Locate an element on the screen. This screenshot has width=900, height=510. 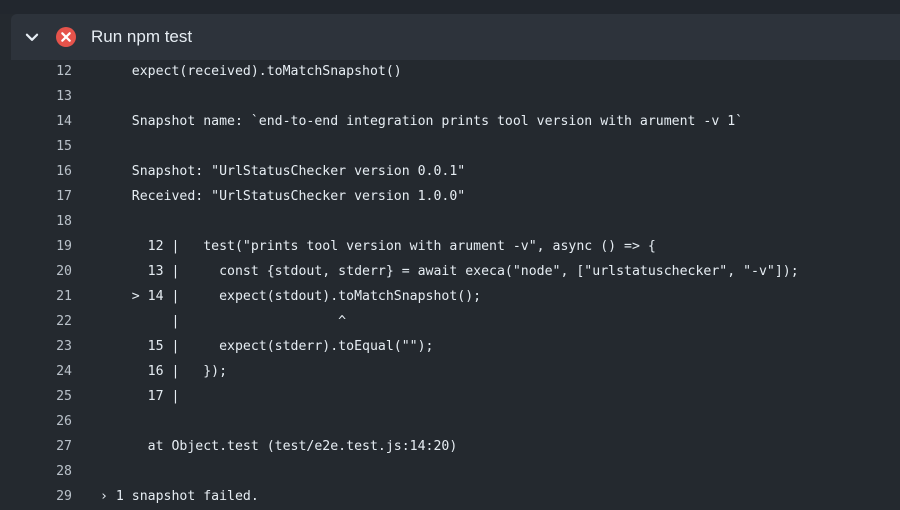
step-header-run-npm-test: Run npm test is located at coordinates (455, 37).